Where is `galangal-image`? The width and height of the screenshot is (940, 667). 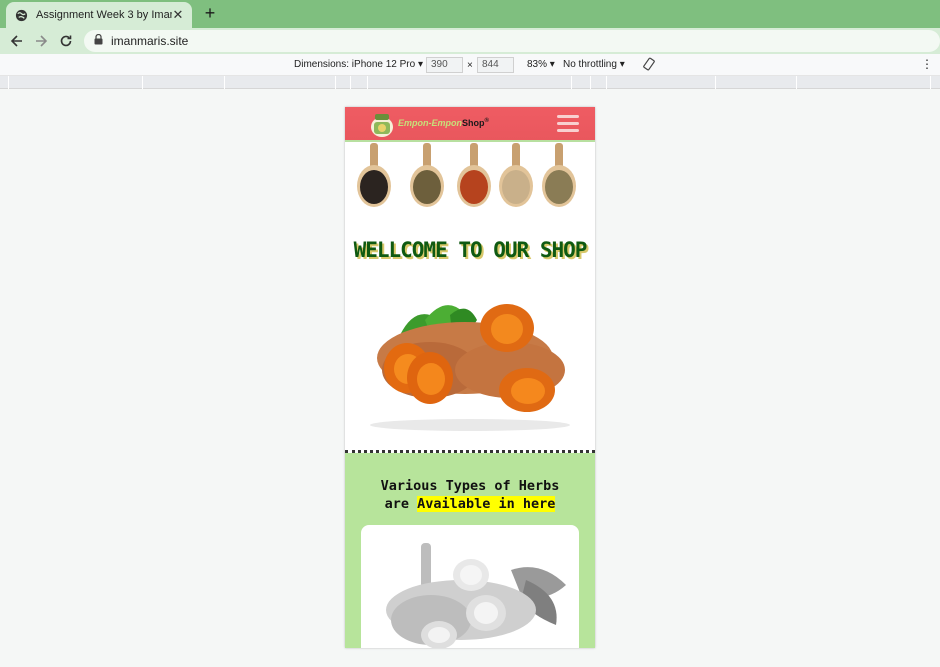
galangal-image is located at coordinates (476, 595).